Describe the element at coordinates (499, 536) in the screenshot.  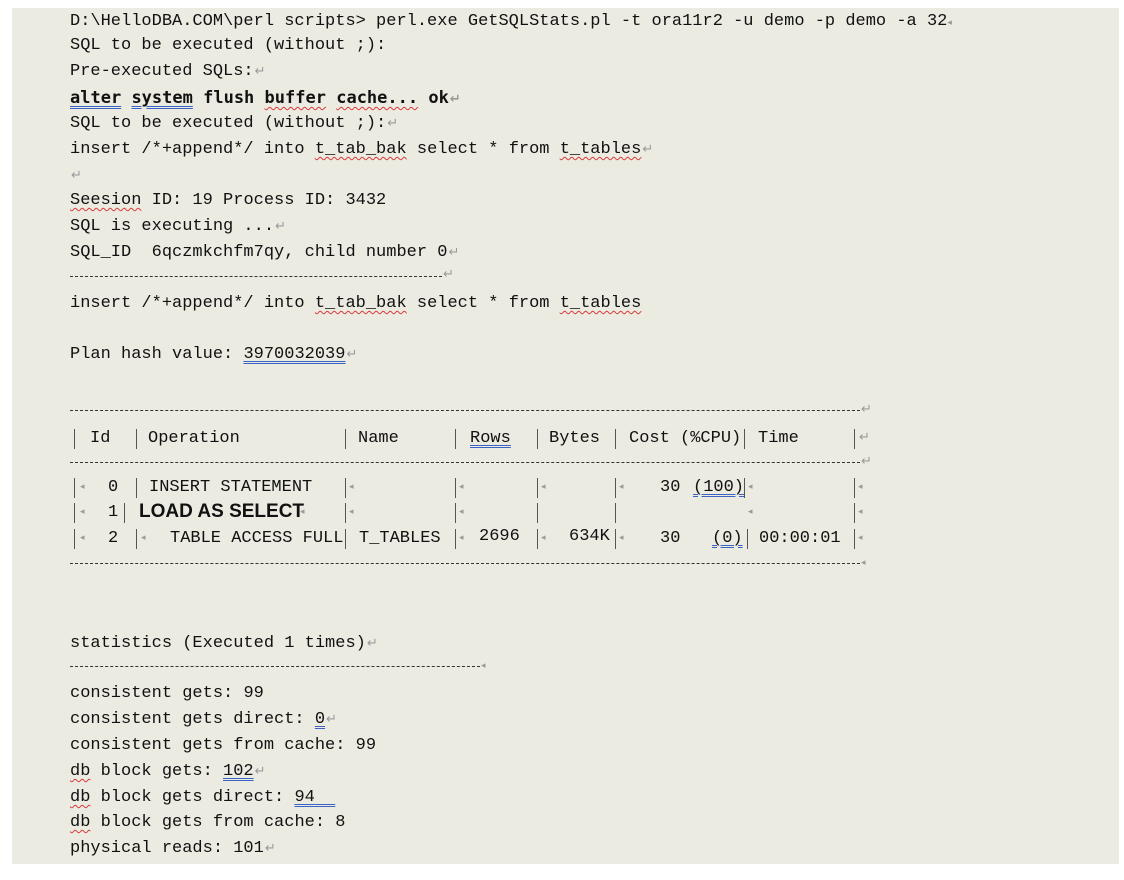
I see `cell-rows: 2696` at that location.